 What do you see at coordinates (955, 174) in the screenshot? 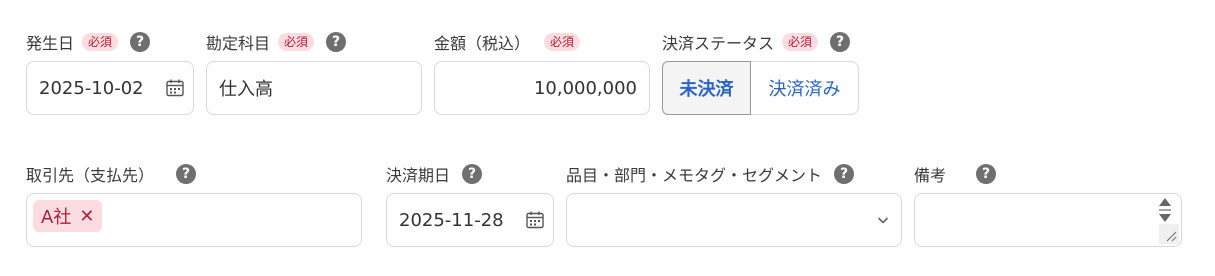
I see `notes-label-row: 備考 ?` at bounding box center [955, 174].